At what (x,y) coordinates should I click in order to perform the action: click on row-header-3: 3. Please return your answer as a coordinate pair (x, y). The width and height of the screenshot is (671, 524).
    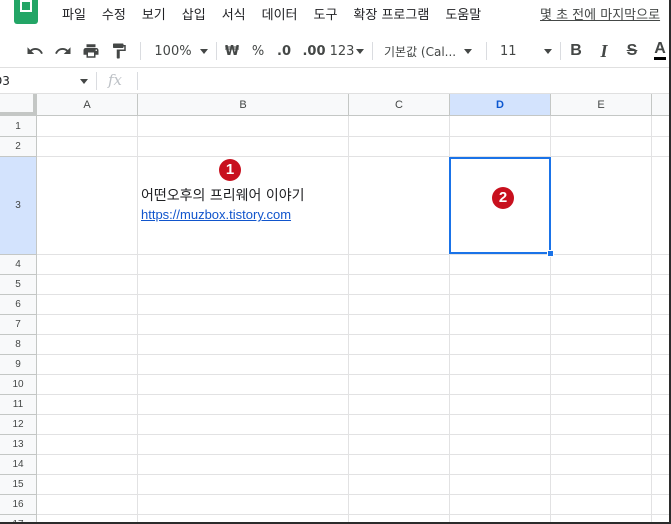
    Looking at the image, I should click on (18, 206).